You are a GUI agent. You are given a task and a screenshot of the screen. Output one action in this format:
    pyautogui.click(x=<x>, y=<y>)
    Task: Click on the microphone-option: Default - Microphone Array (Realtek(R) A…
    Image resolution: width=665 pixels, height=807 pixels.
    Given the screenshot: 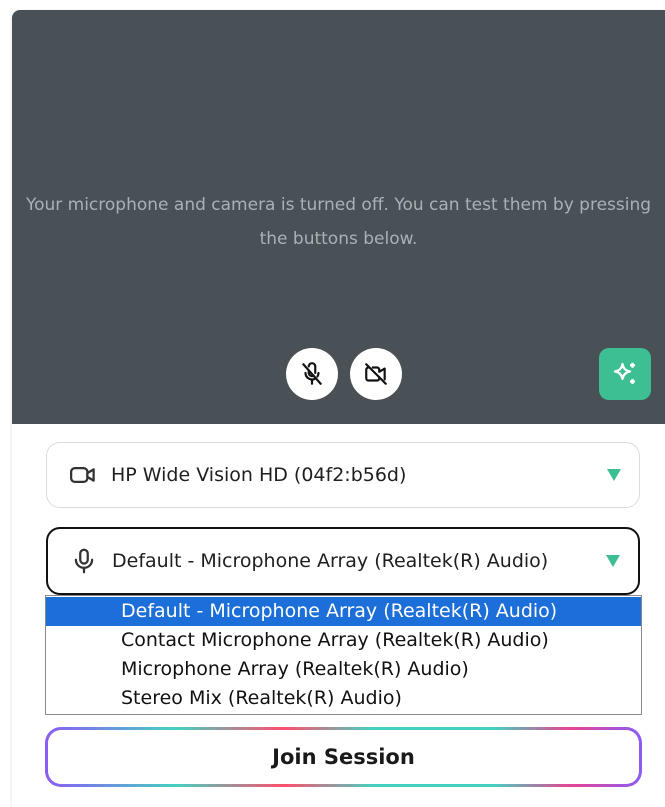 What is the action you would take?
    pyautogui.click(x=343, y=611)
    